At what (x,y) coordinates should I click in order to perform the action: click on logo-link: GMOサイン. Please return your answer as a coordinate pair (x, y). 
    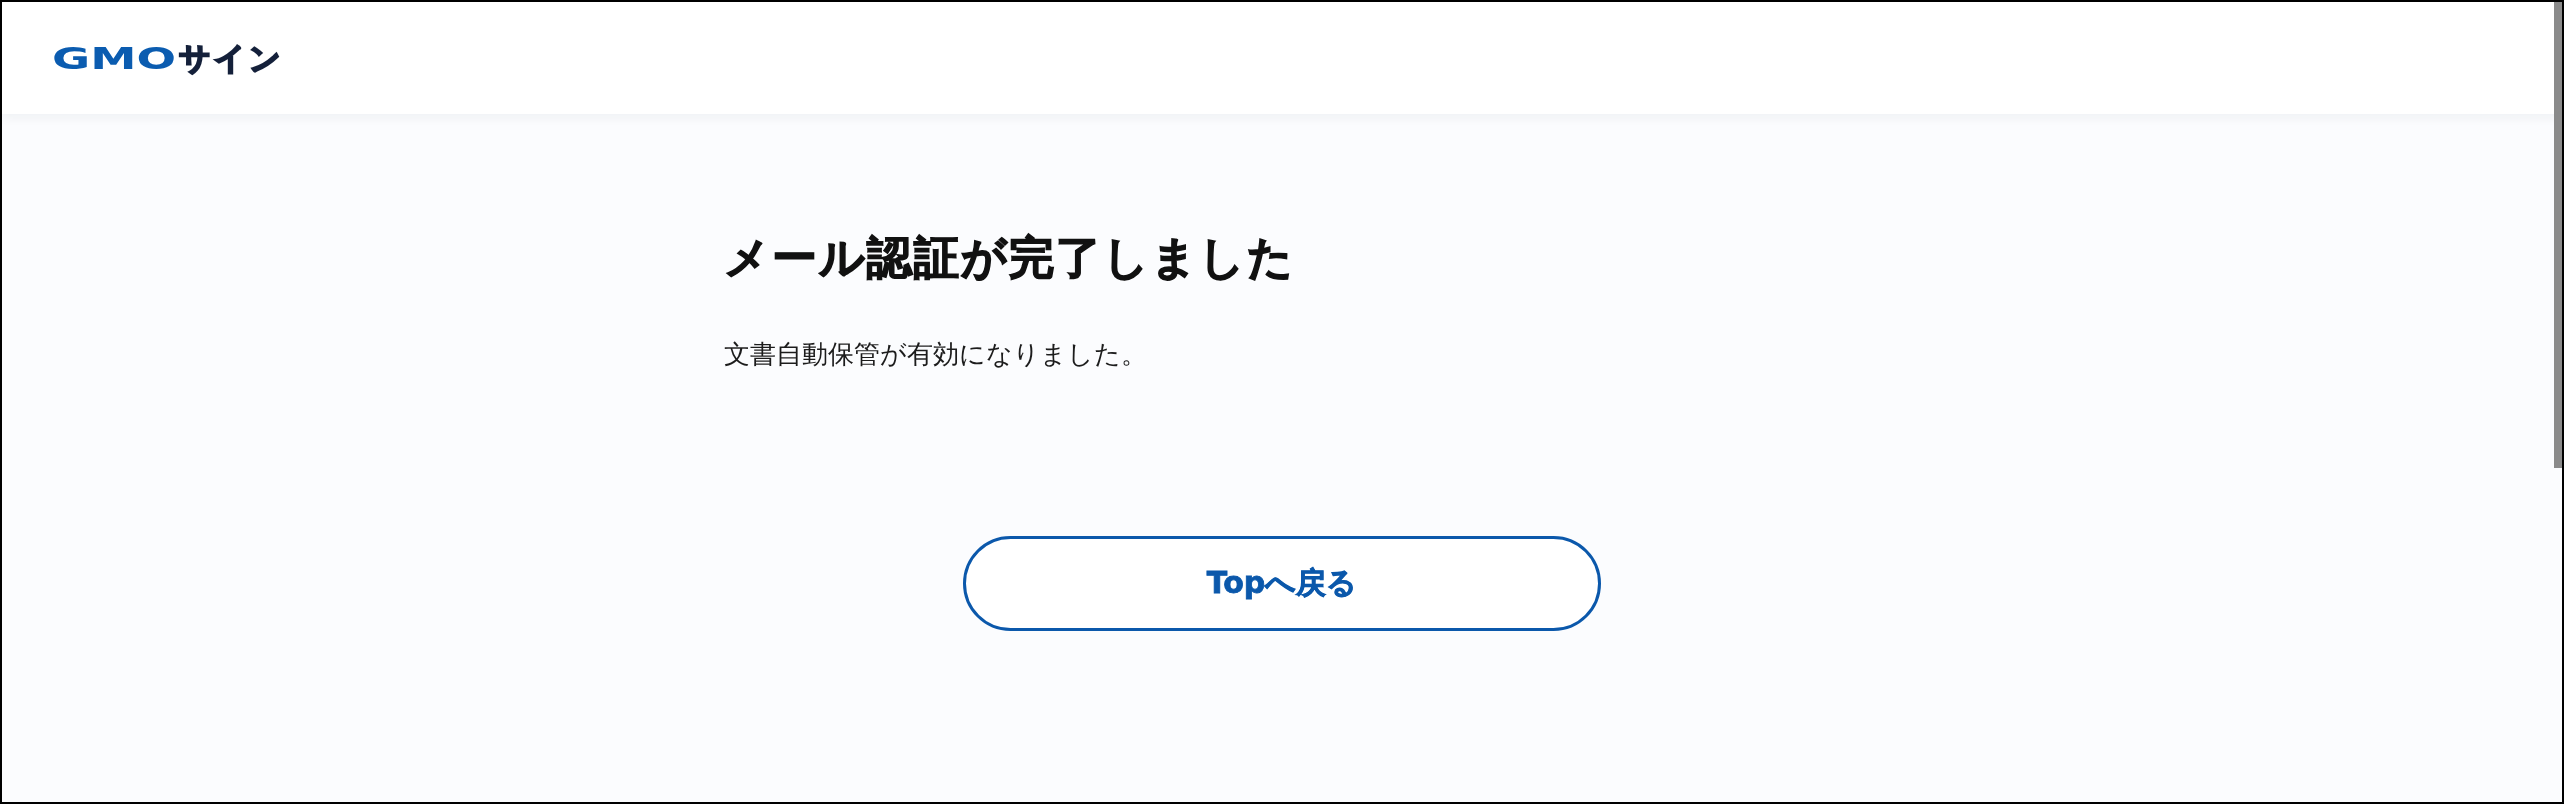
    Looking at the image, I should click on (168, 58).